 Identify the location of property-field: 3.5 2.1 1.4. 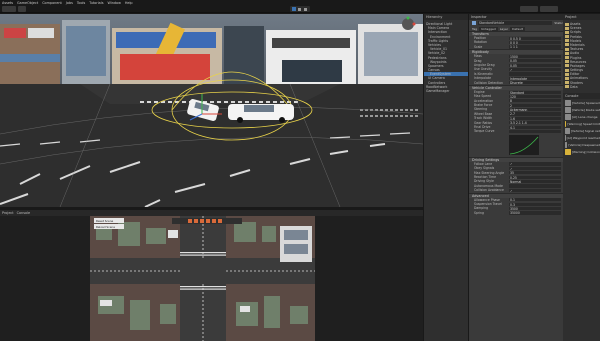
(535, 123).